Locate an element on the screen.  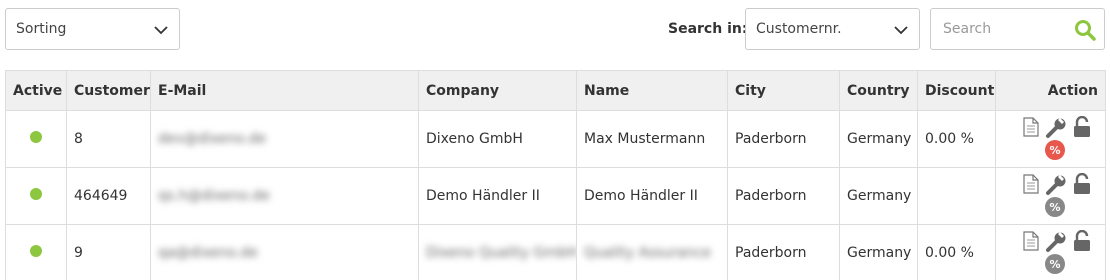
name-cell: Max Mustermann is located at coordinates (652, 139).